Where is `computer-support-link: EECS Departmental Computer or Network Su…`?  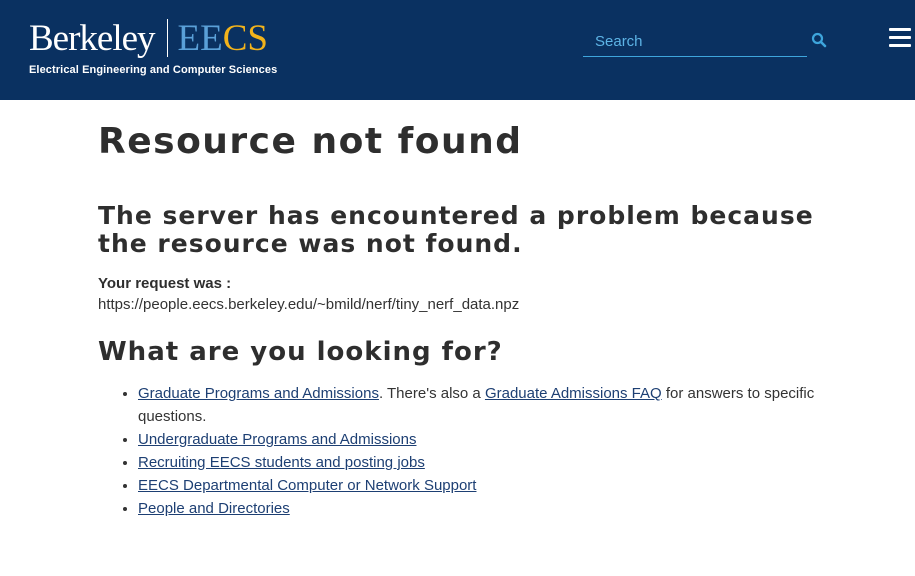 computer-support-link: EECS Departmental Computer or Network Su… is located at coordinates (307, 485).